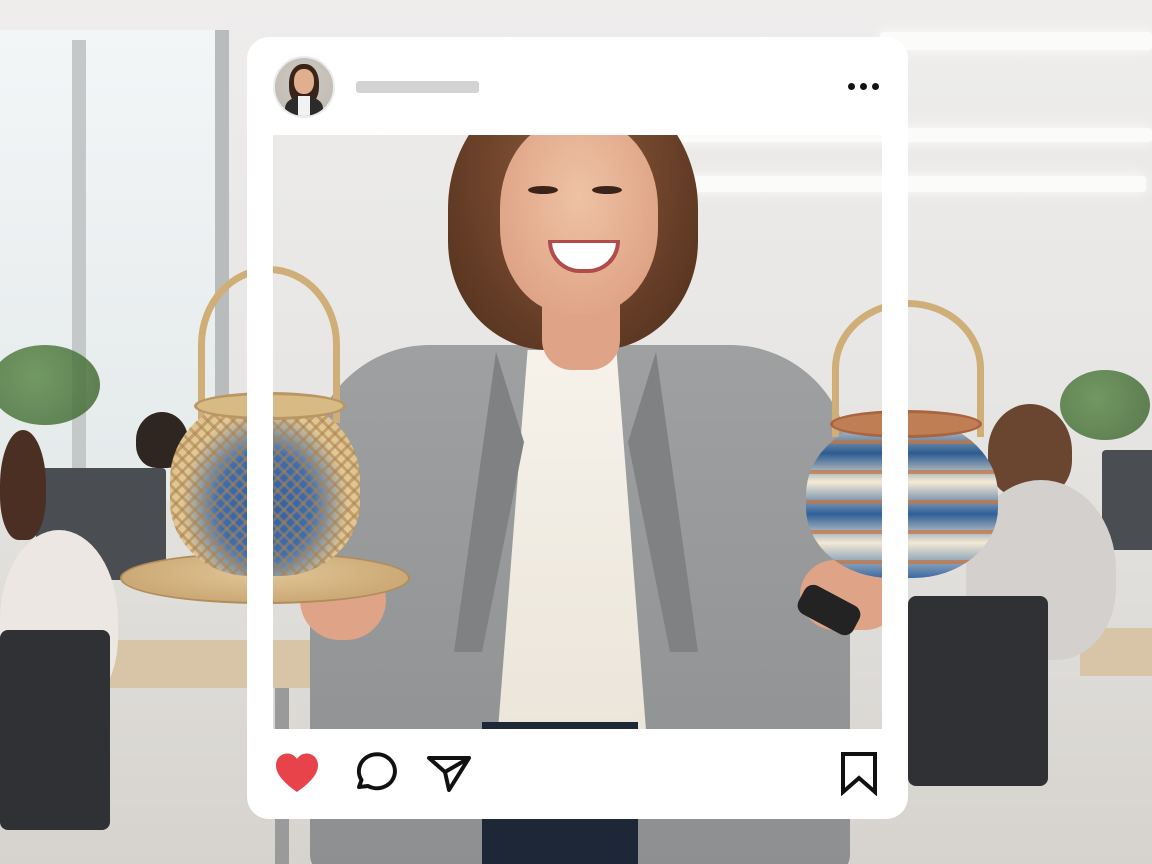 The image size is (1152, 864). What do you see at coordinates (906, 424) in the screenshot?
I see `pot-rim` at bounding box center [906, 424].